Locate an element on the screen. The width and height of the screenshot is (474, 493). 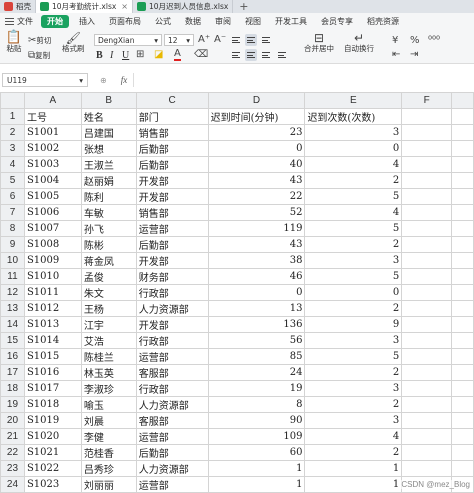
cell-late-minutes: 0 is located at coordinates (256, 148).